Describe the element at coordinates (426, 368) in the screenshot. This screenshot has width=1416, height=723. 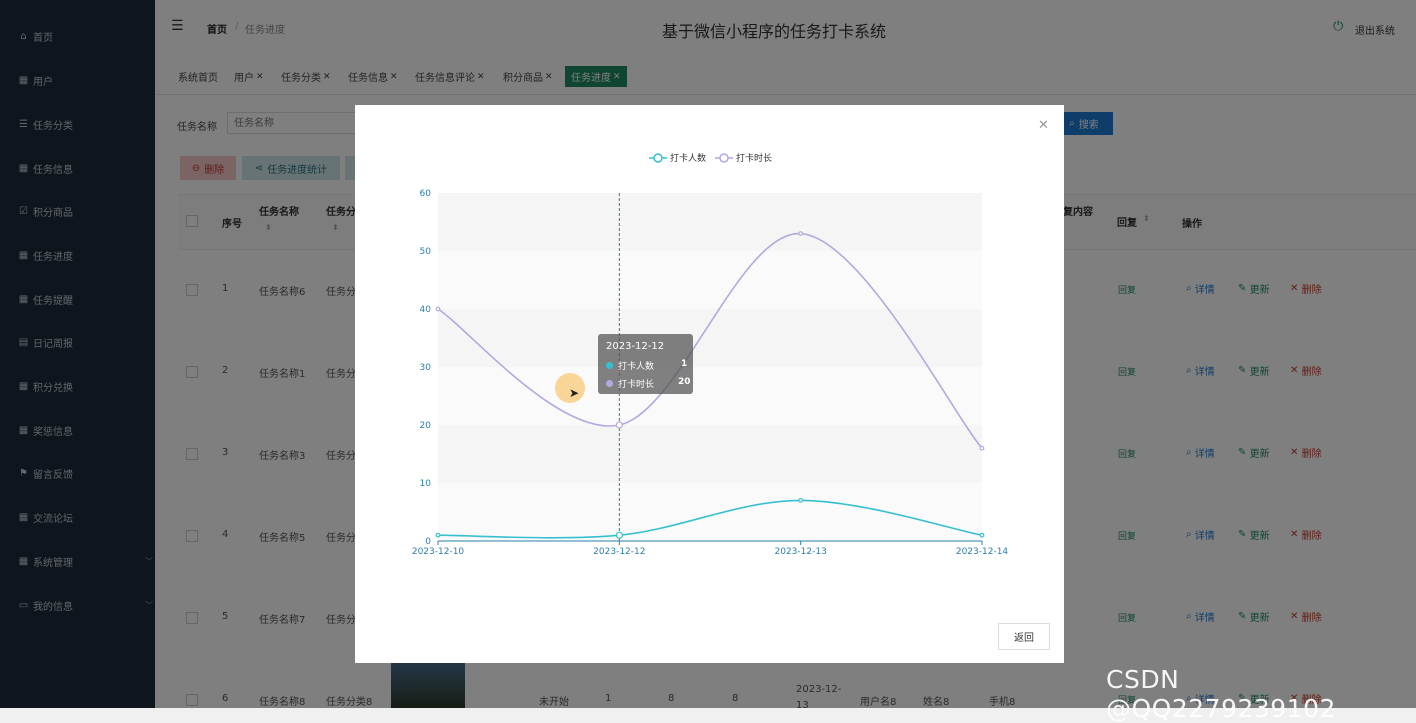
I see `y-tick-label: 30` at that location.